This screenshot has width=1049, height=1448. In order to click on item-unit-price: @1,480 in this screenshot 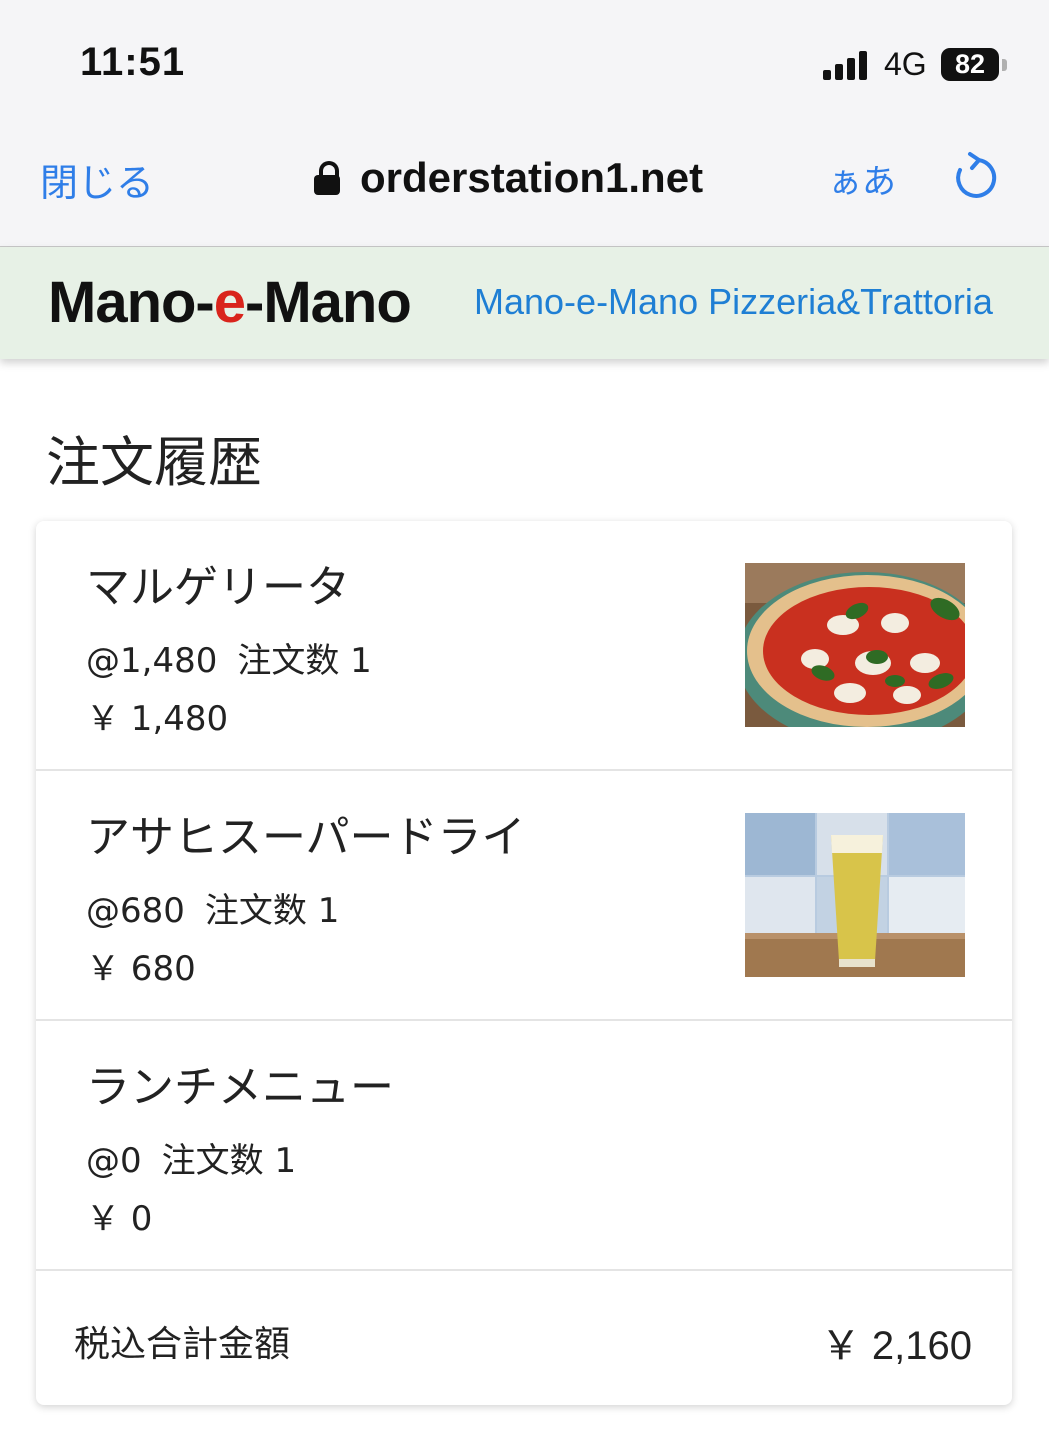, I will do `click(152, 661)`.